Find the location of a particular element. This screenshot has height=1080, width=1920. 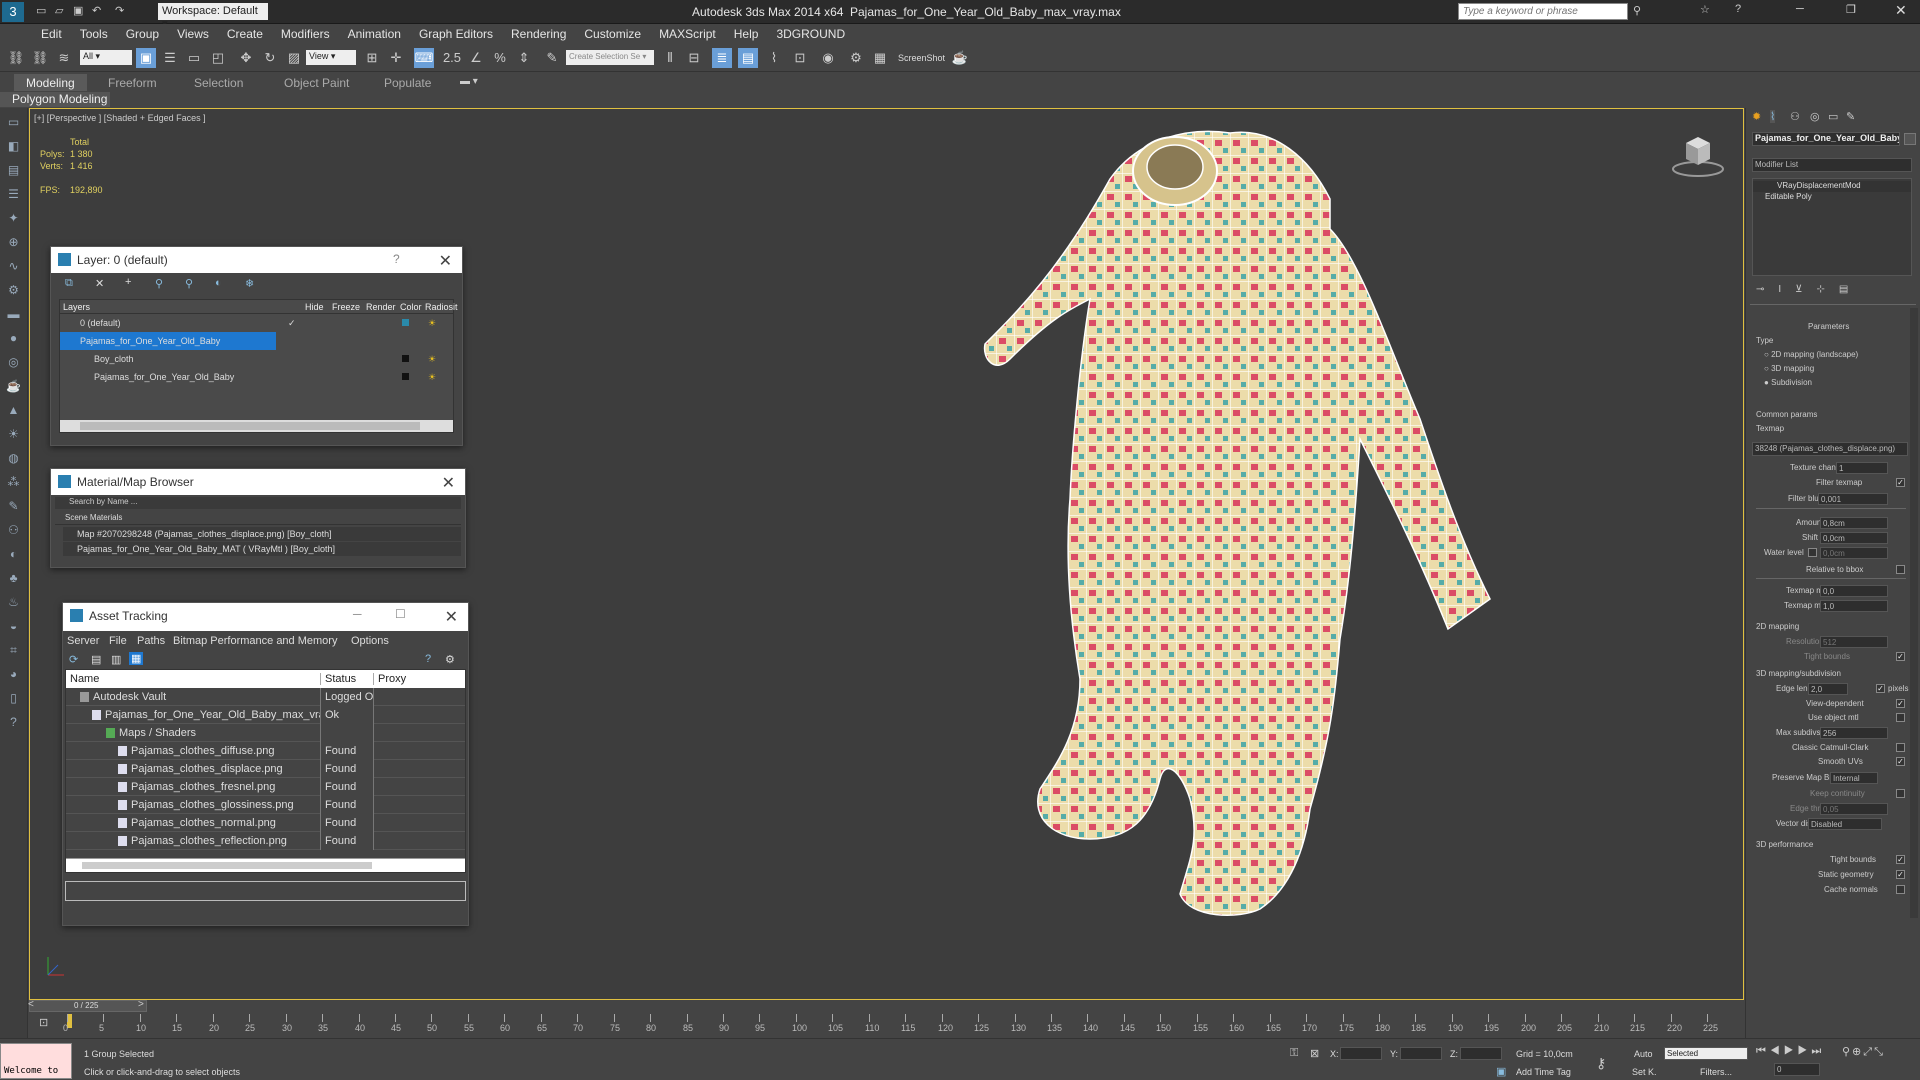

resolution-input: 512 is located at coordinates (1854, 642).